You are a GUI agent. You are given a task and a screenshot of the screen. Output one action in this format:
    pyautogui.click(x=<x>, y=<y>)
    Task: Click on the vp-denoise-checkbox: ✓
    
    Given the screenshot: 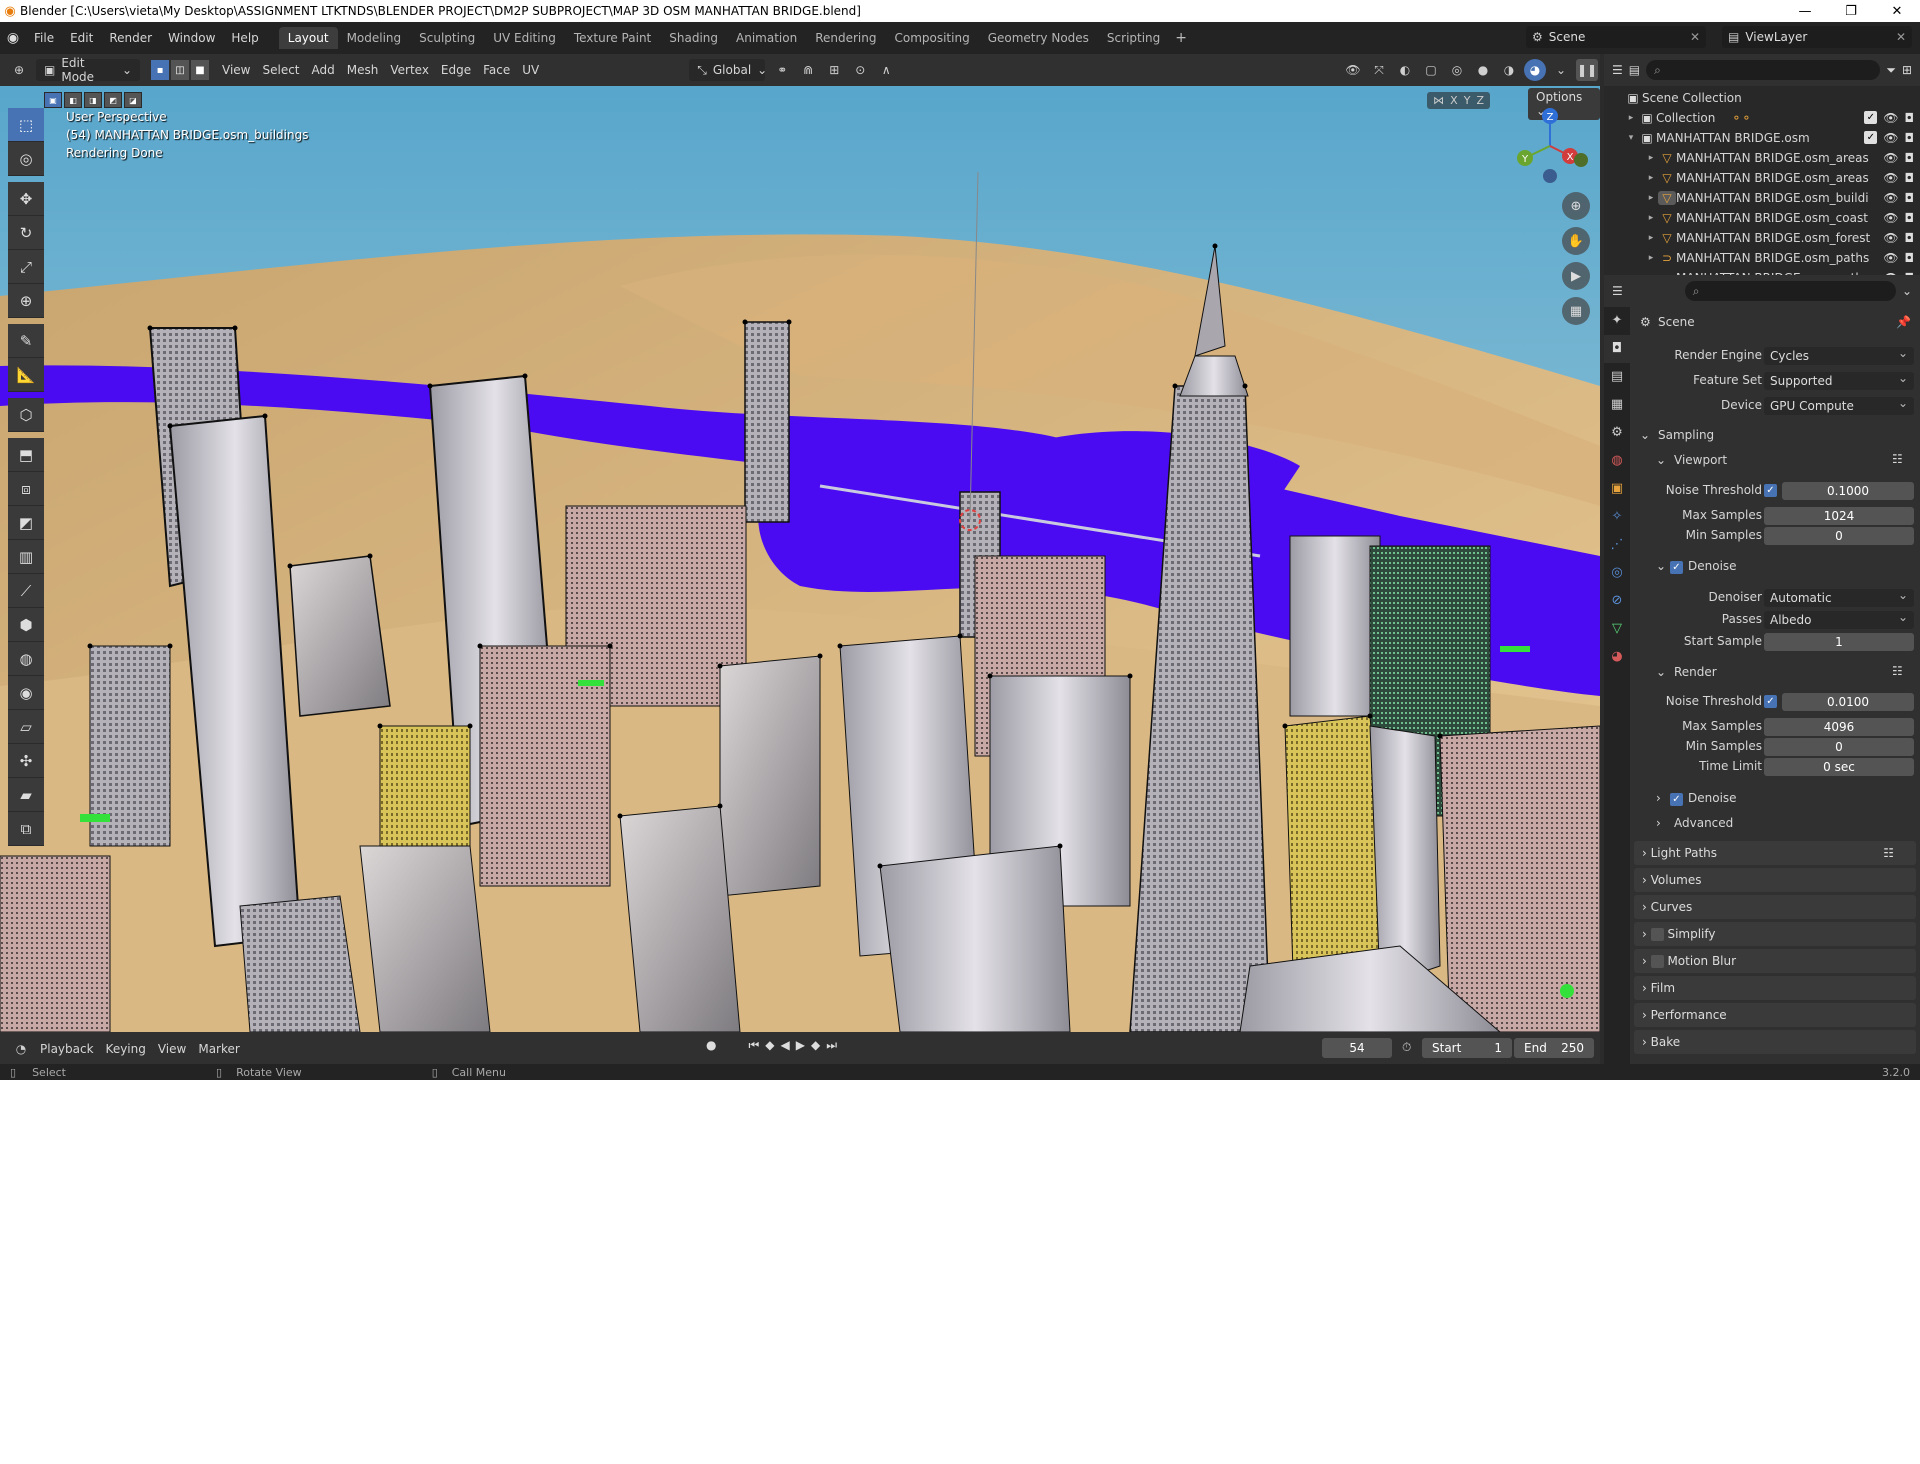 What is the action you would take?
    pyautogui.click(x=1676, y=567)
    